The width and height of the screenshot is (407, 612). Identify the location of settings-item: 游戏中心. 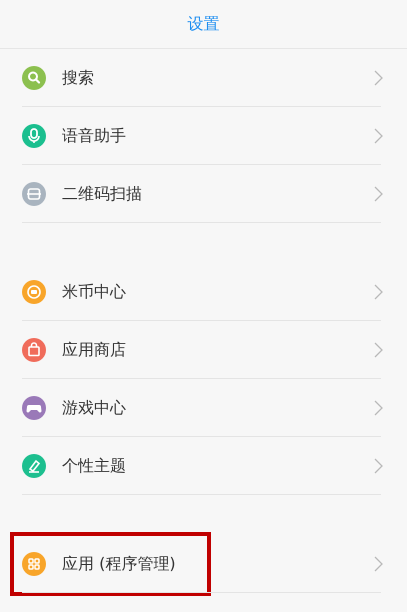
(203, 408).